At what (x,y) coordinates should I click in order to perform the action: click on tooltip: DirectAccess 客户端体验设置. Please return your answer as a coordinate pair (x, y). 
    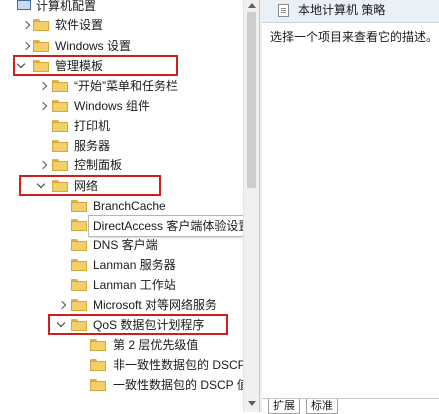
    Looking at the image, I should click on (172, 226).